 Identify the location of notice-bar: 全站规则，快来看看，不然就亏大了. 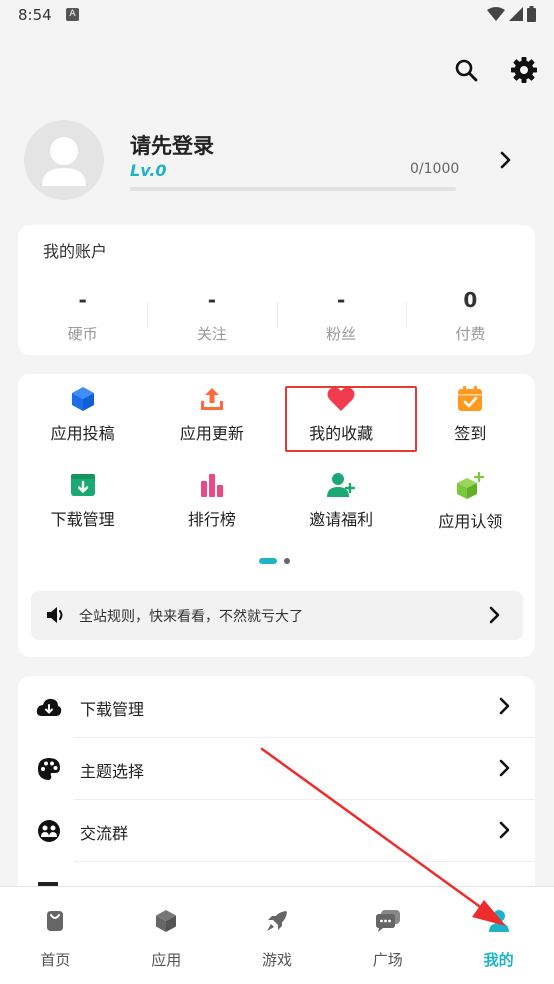
(277, 615).